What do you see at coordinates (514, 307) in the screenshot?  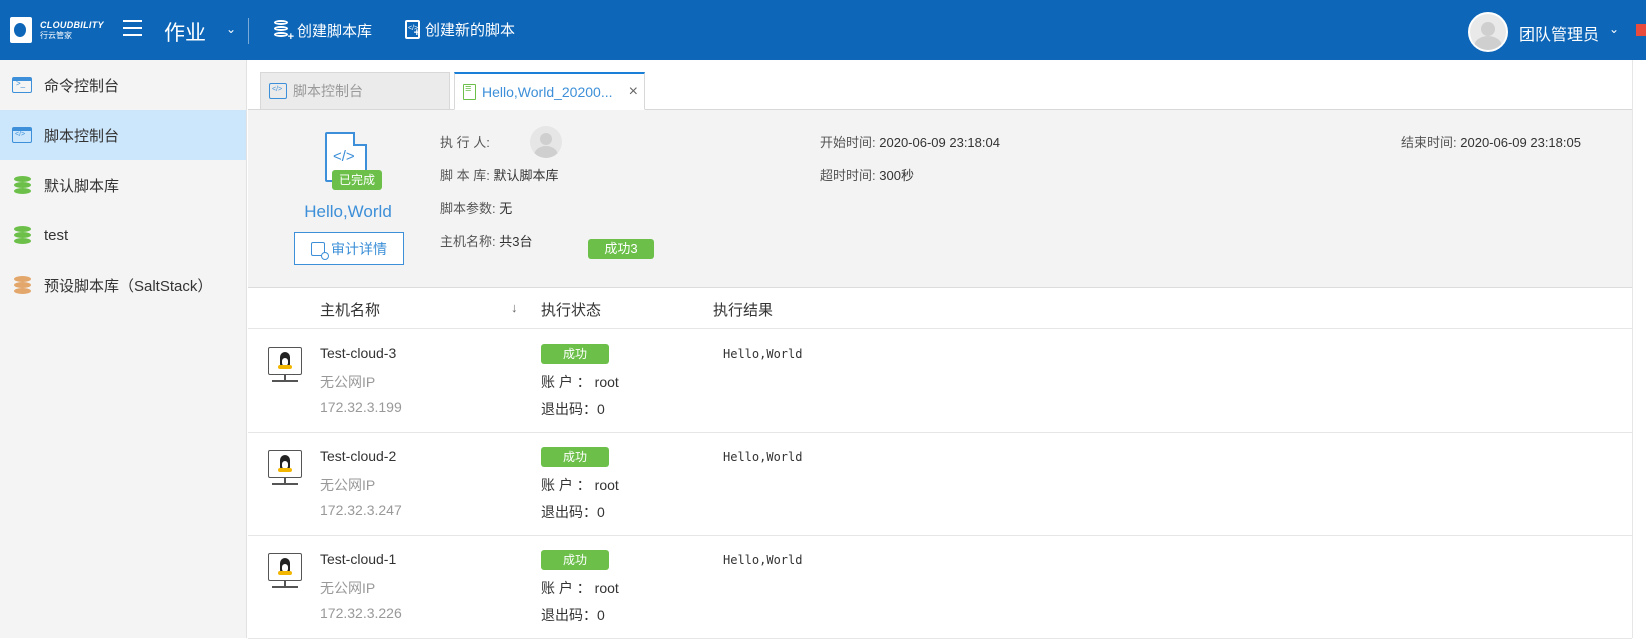 I see `sort-arrow-icon: ↓` at bounding box center [514, 307].